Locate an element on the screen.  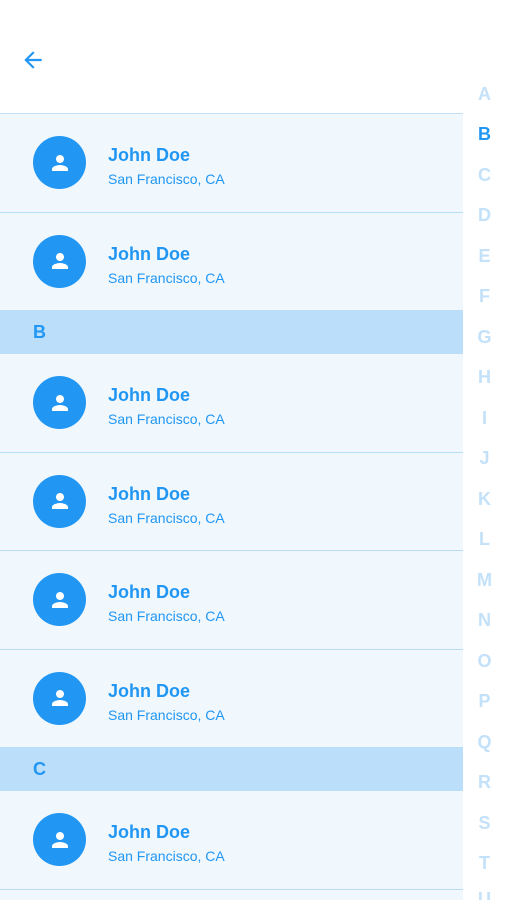
index-letter-g: G is located at coordinates (484, 337).